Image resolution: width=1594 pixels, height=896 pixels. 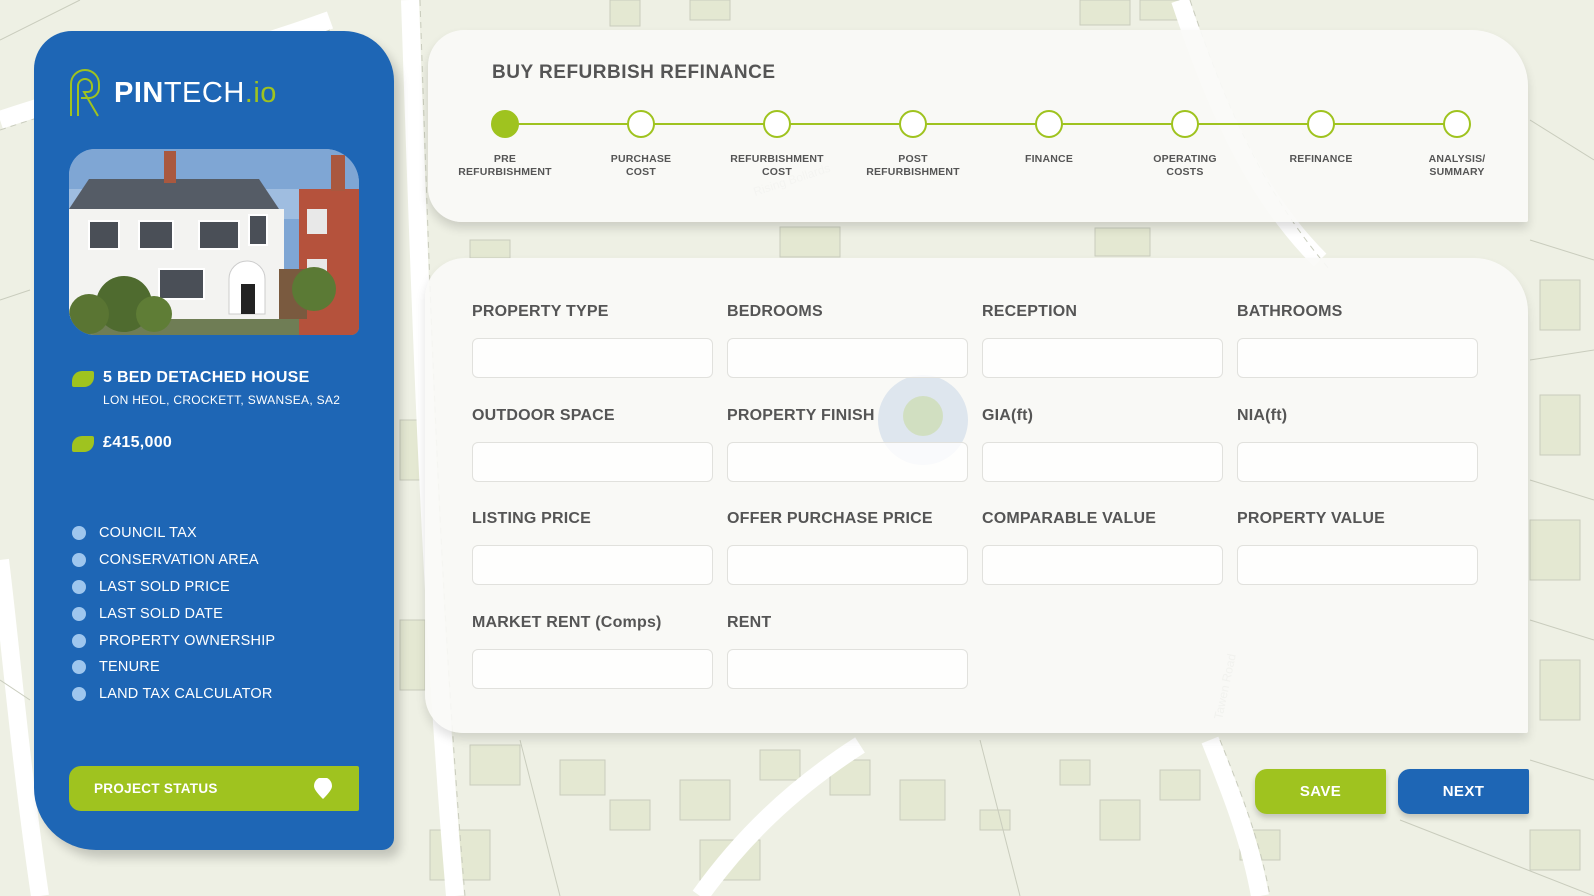 I want to click on field-property-finish: PROPERTY FINISH, so click(x=847, y=444).